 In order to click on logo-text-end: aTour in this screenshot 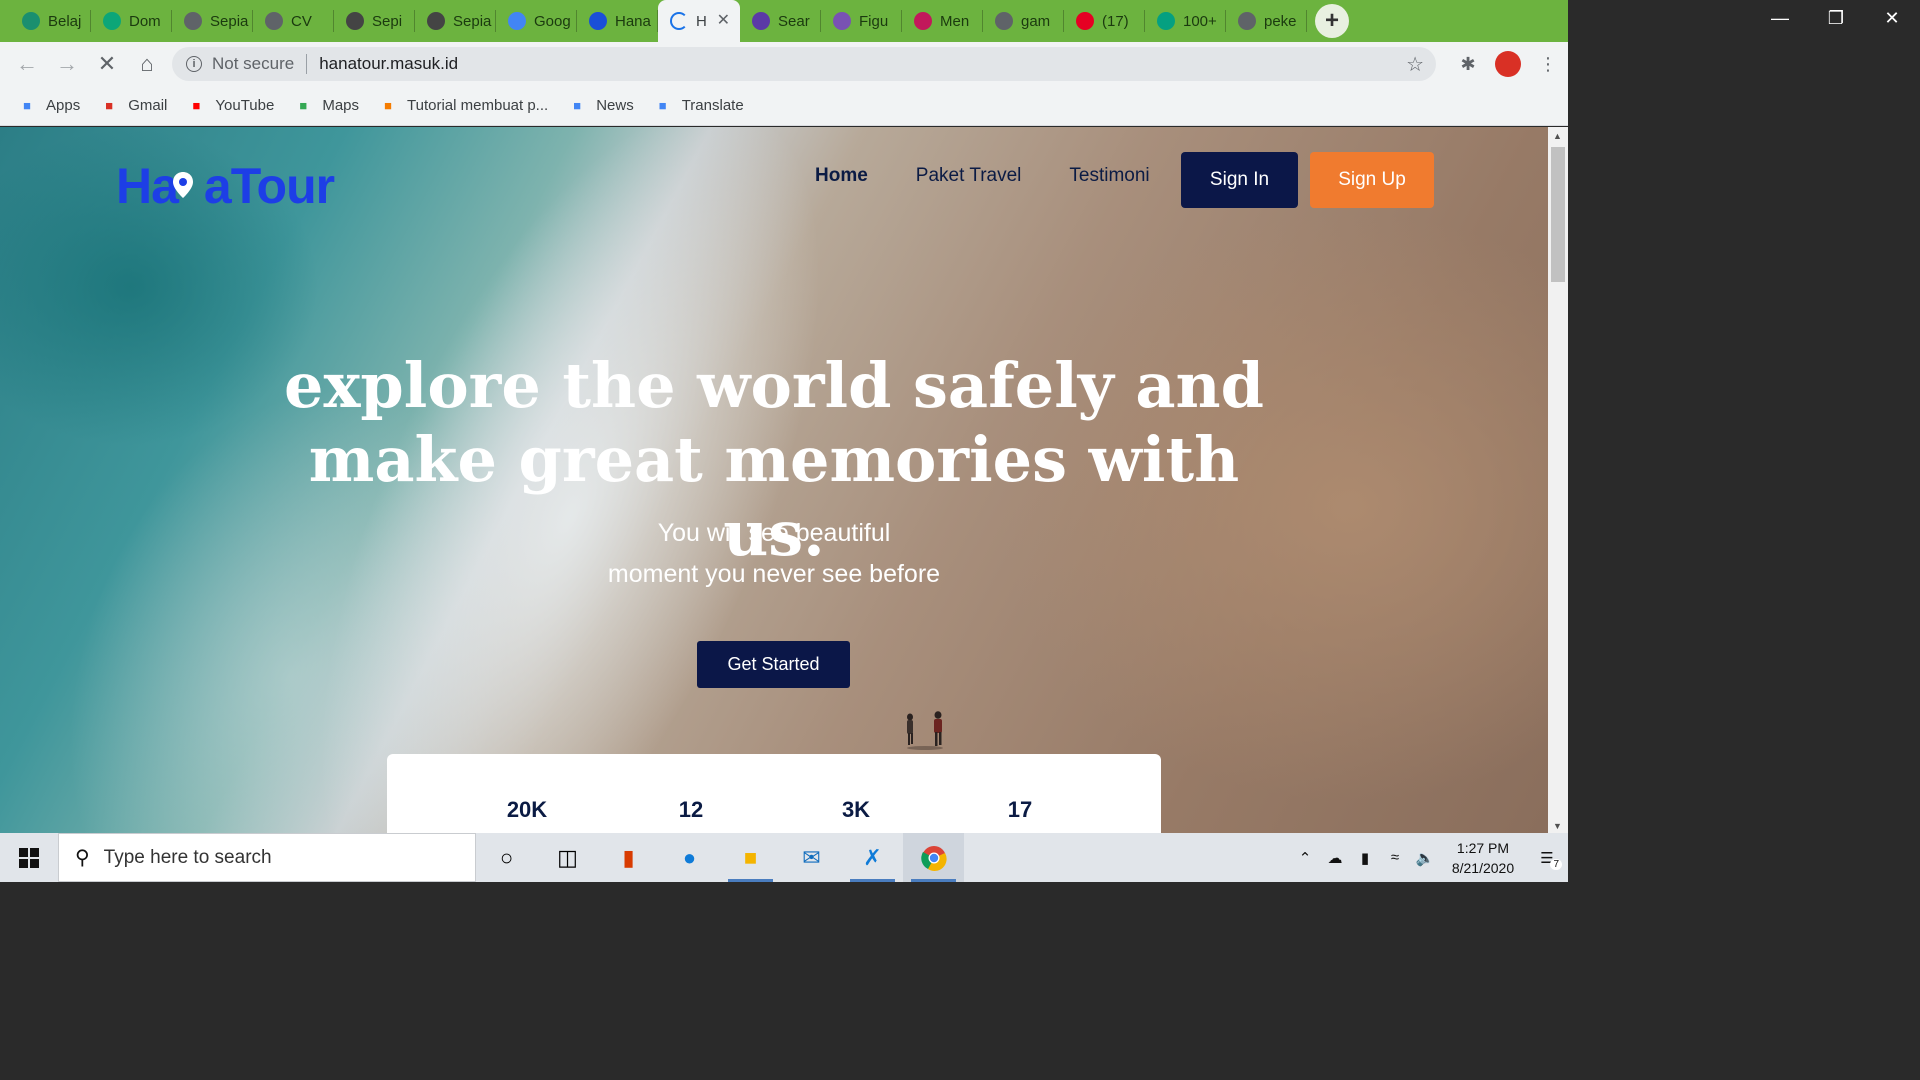, I will do `click(269, 186)`.